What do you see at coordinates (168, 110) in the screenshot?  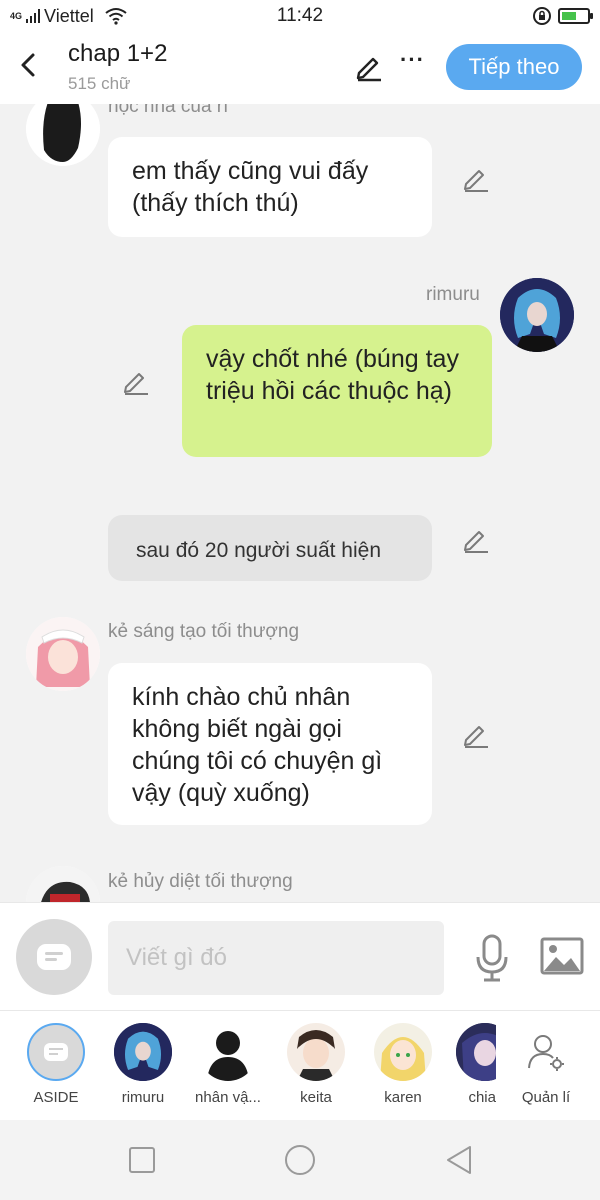 I see `sender-name: hộc nha của rí` at bounding box center [168, 110].